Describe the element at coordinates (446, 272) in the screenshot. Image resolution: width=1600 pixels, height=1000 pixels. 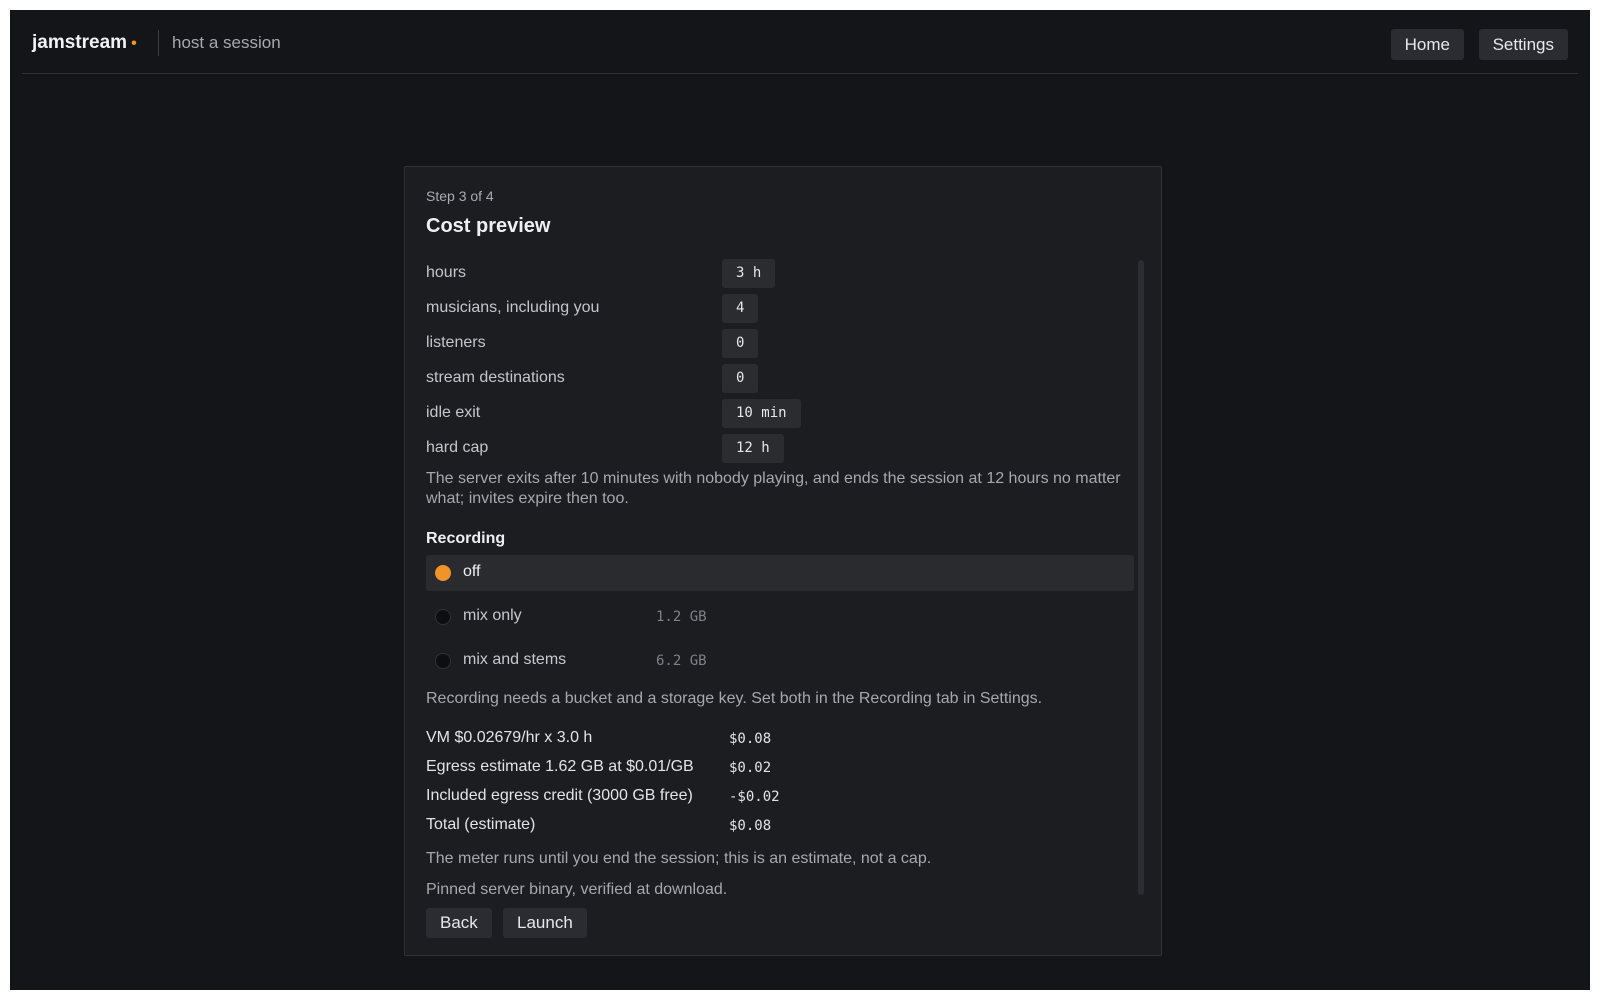
I see `field-label: hours` at that location.